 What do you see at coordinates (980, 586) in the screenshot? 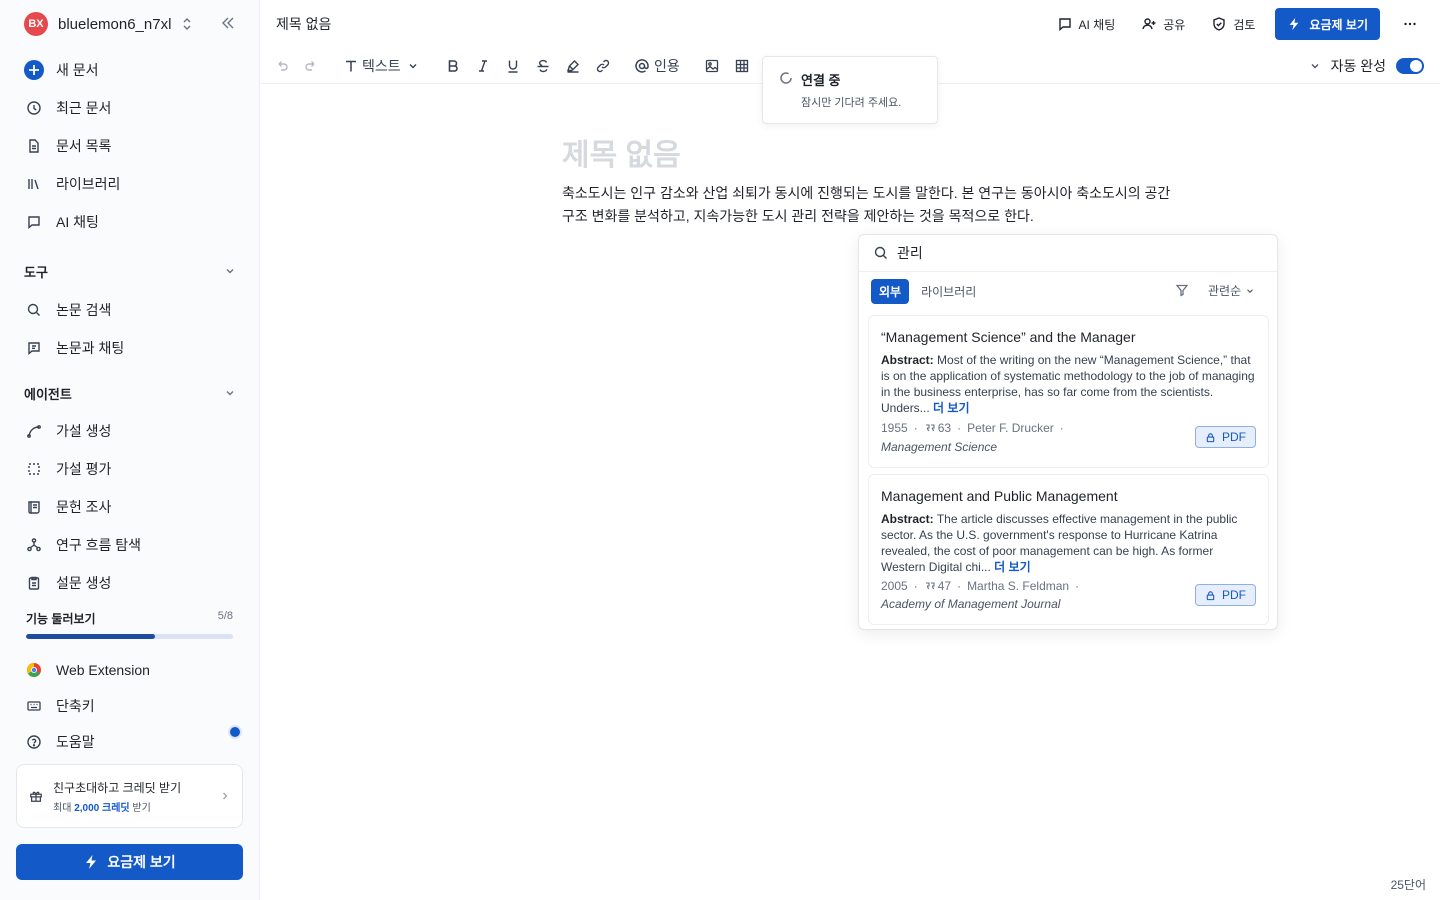
I see `result-meta: 2005 · 47 · Martha S. Feldman ·` at bounding box center [980, 586].